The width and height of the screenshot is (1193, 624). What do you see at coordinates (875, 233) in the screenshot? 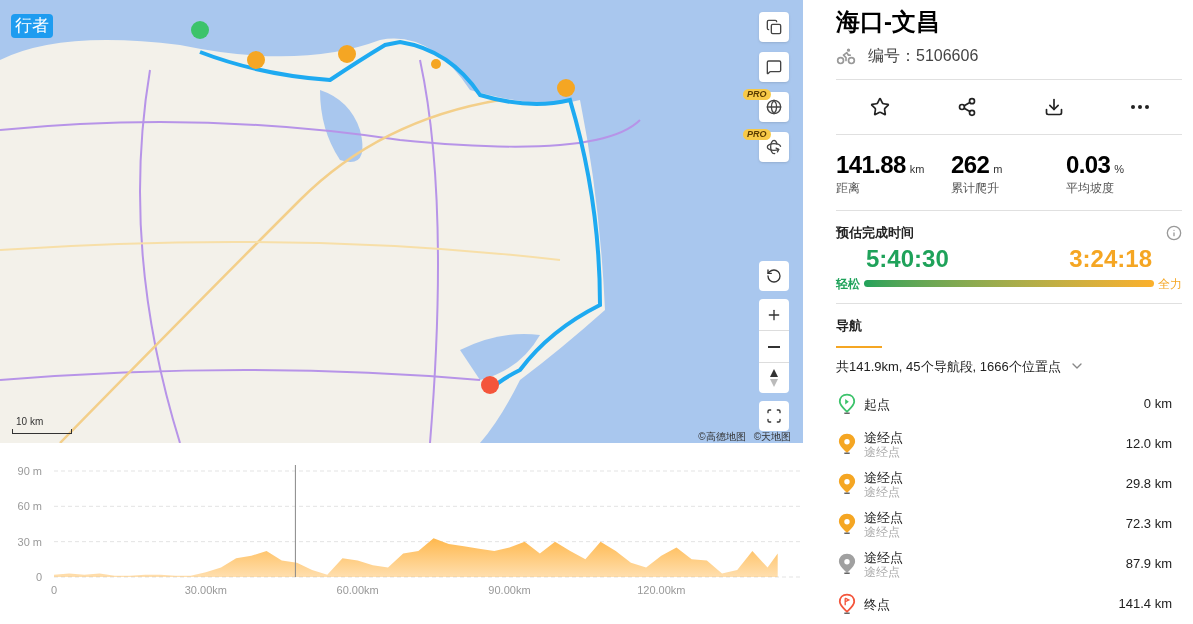
I see `estimate-title: 预估完成时间` at bounding box center [875, 233].